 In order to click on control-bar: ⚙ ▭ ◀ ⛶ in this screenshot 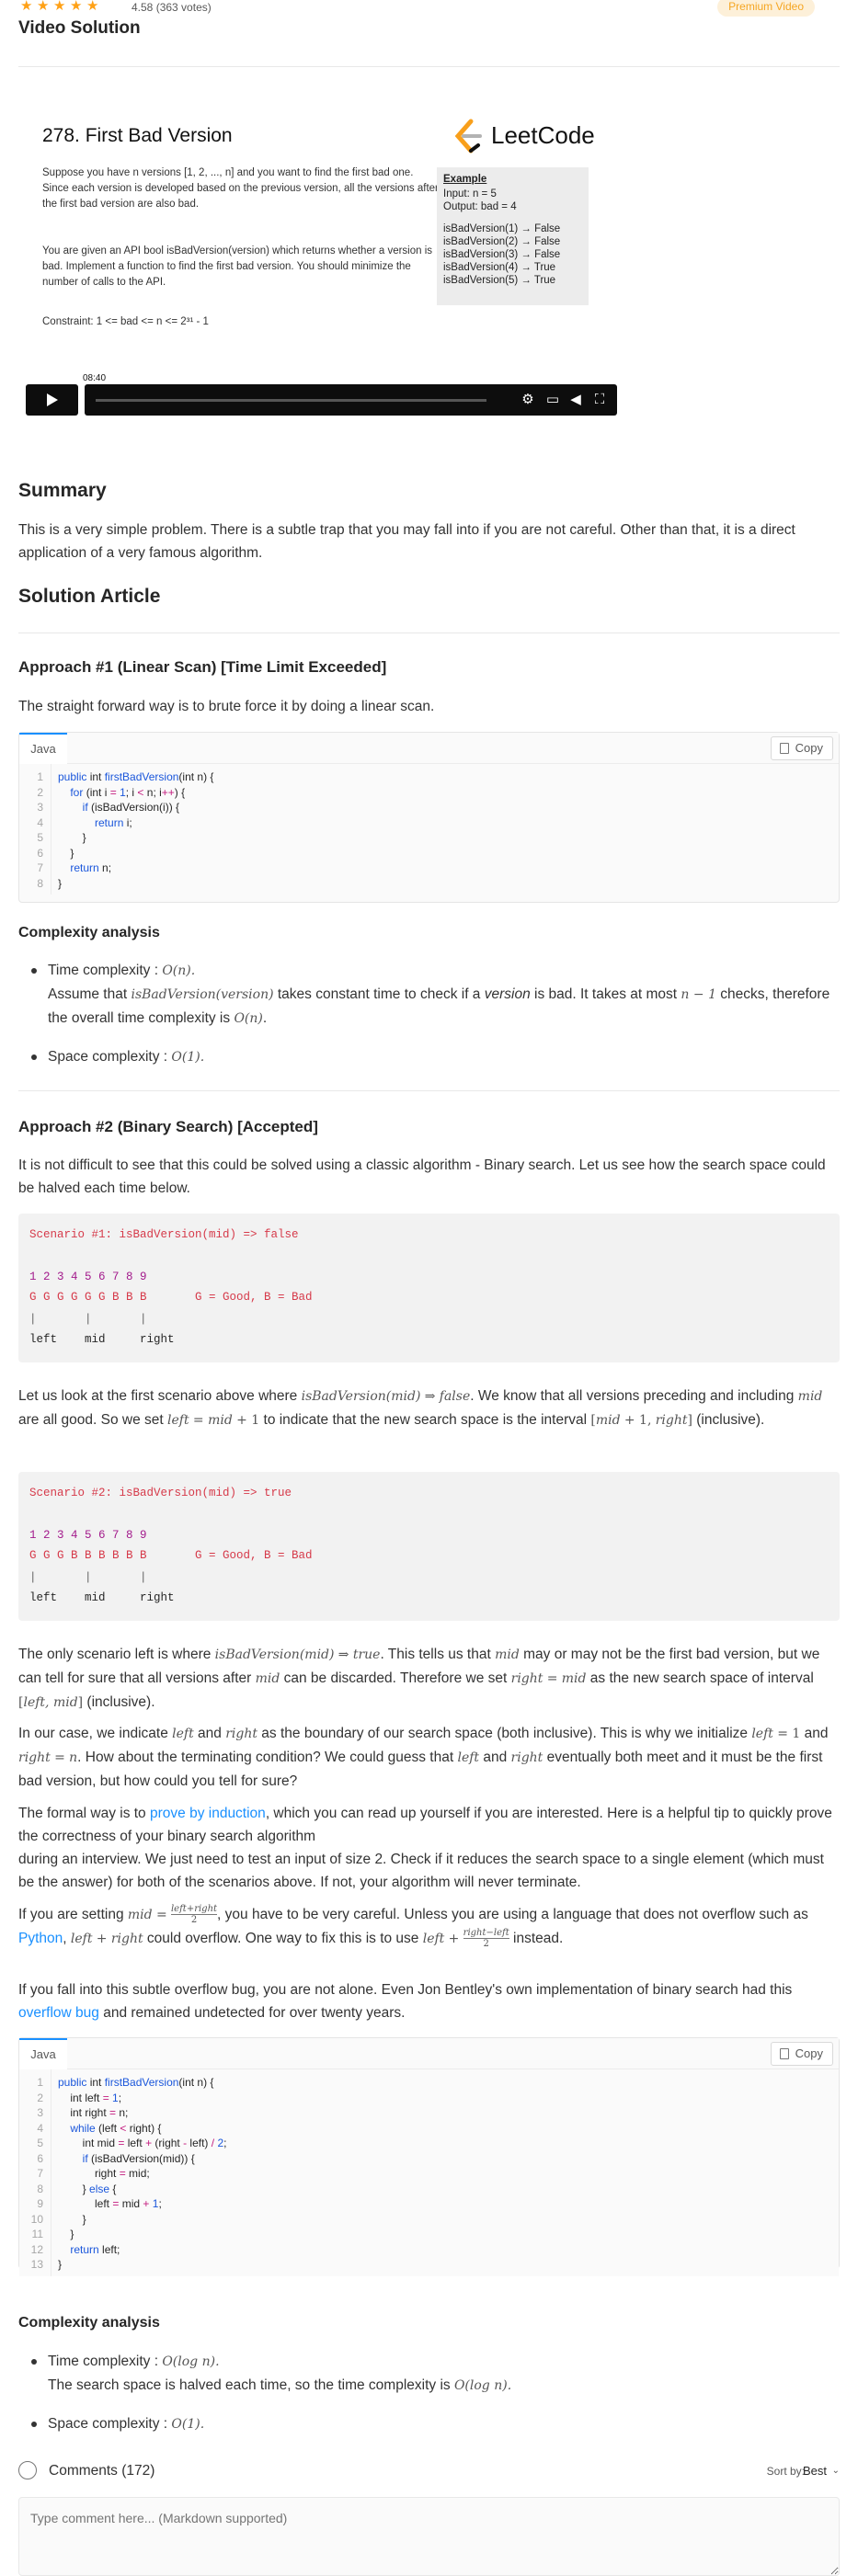, I will do `click(351, 400)`.